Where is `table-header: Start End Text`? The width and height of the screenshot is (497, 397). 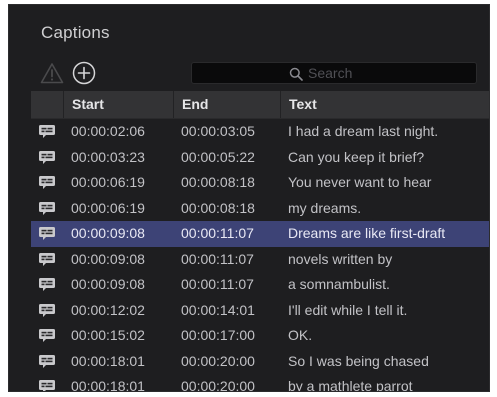 table-header: Start End Text is located at coordinates (260, 105).